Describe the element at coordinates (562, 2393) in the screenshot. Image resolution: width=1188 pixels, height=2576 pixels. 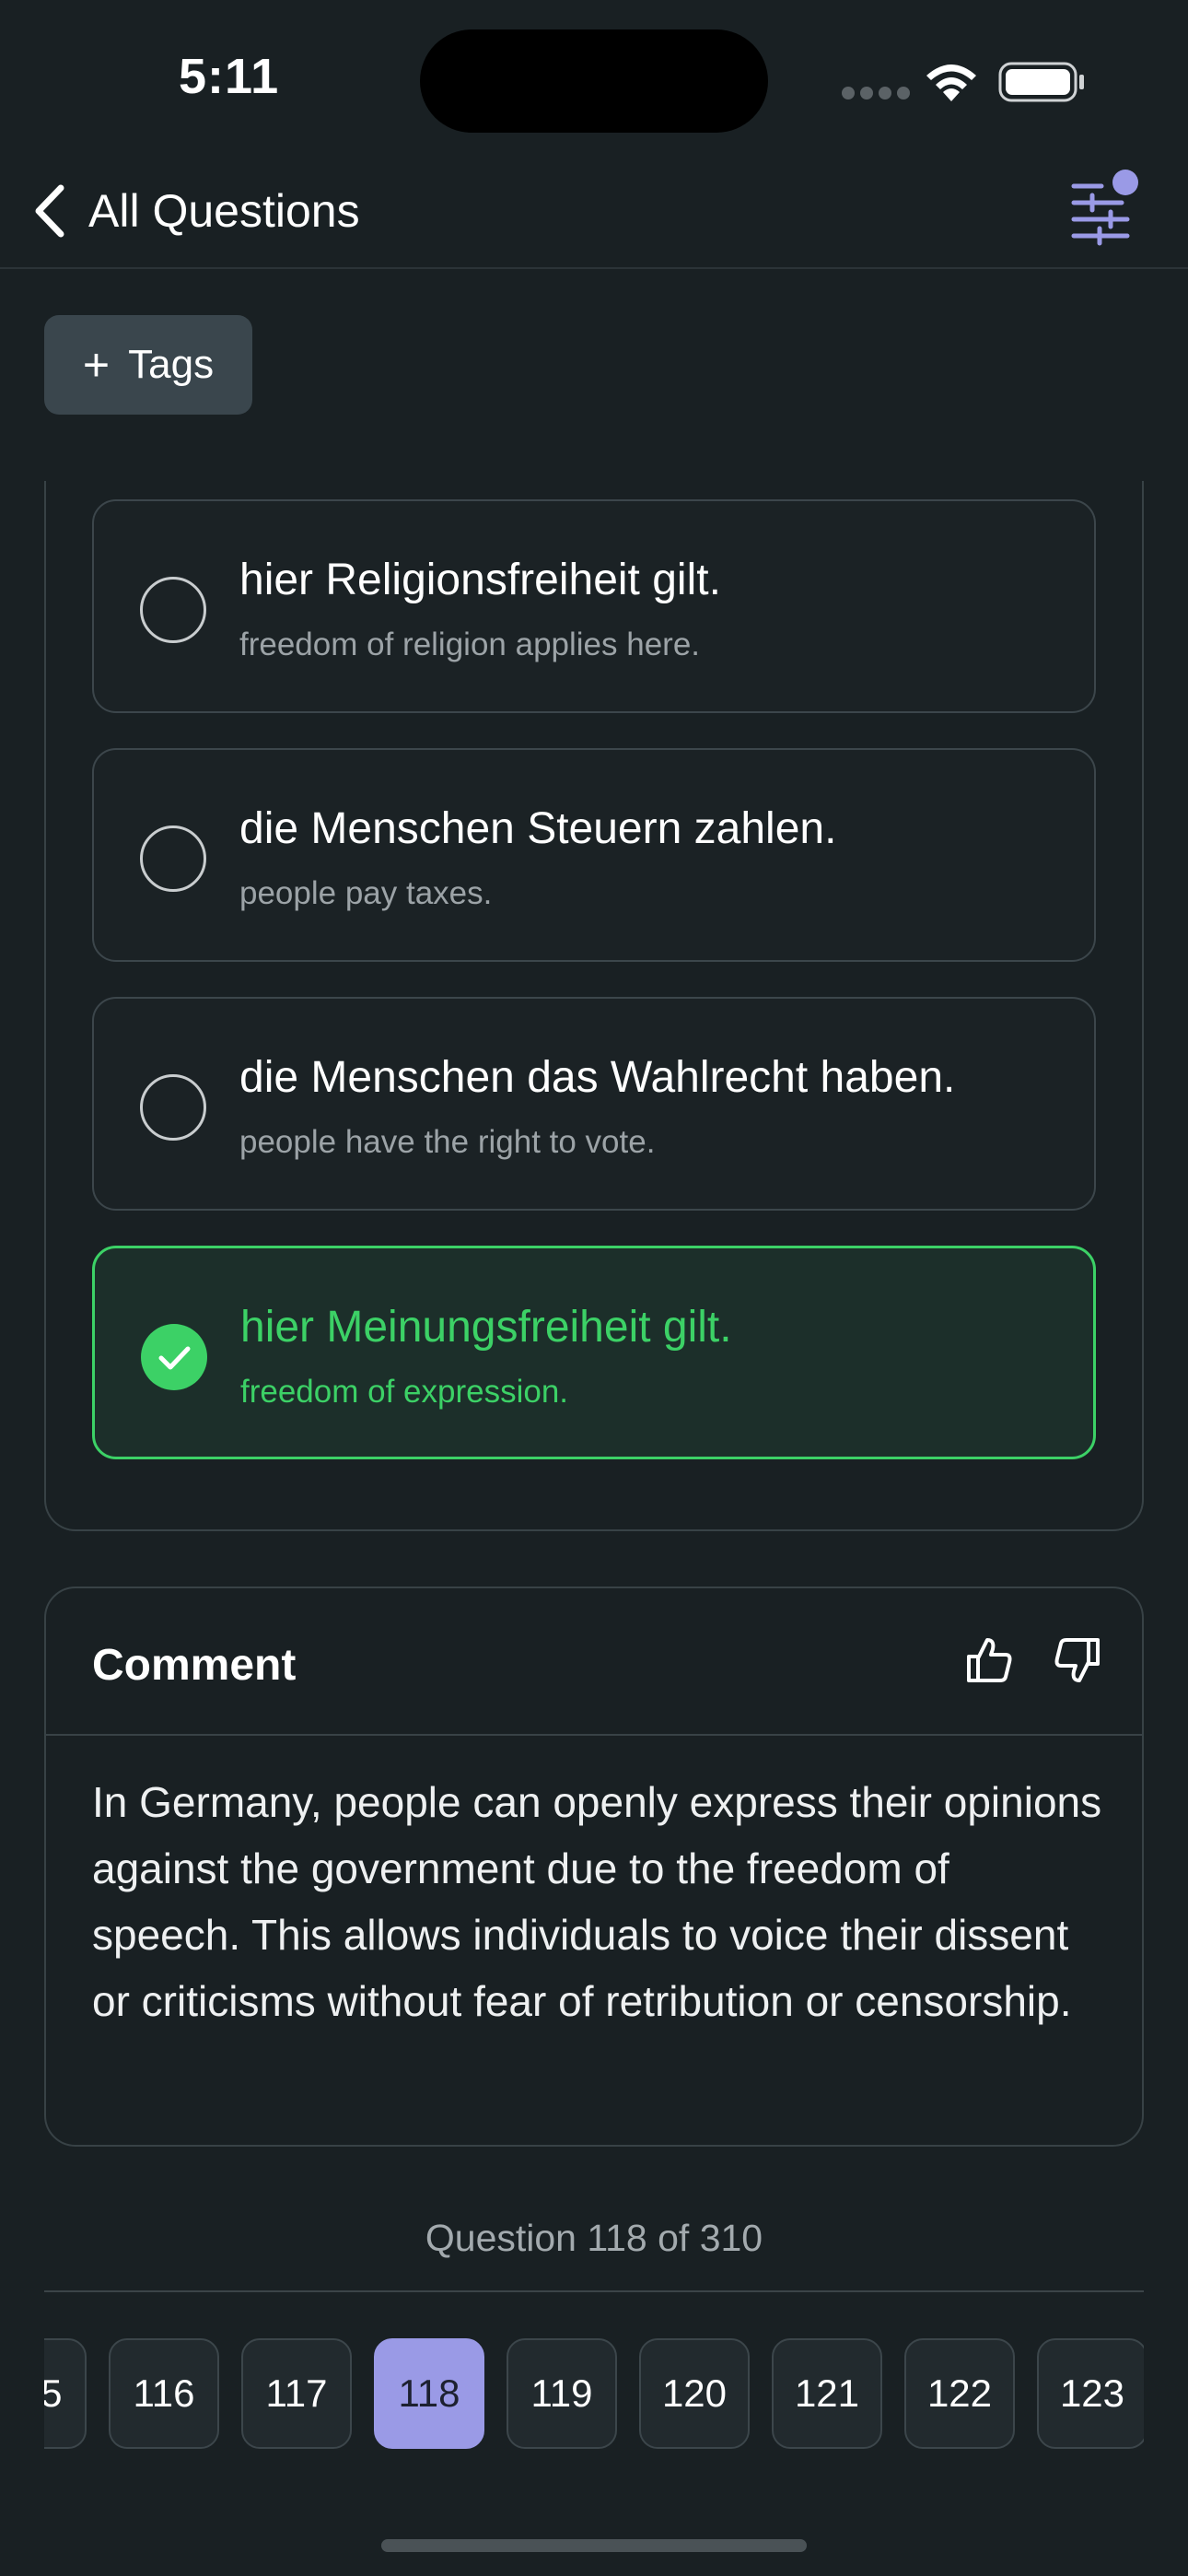
I see `page-chip: 119` at that location.